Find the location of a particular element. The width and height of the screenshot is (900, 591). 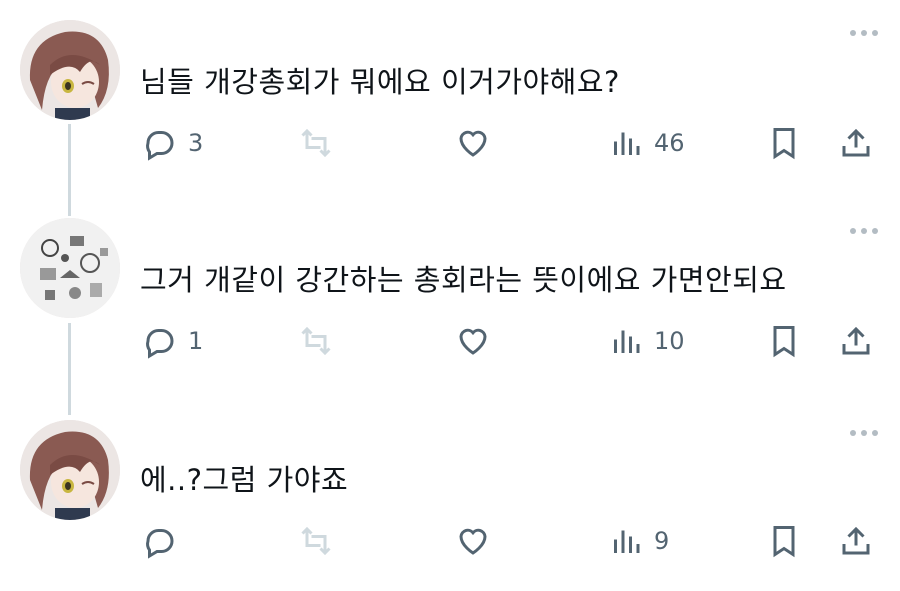

reply-button: 1 is located at coordinates (172, 341).